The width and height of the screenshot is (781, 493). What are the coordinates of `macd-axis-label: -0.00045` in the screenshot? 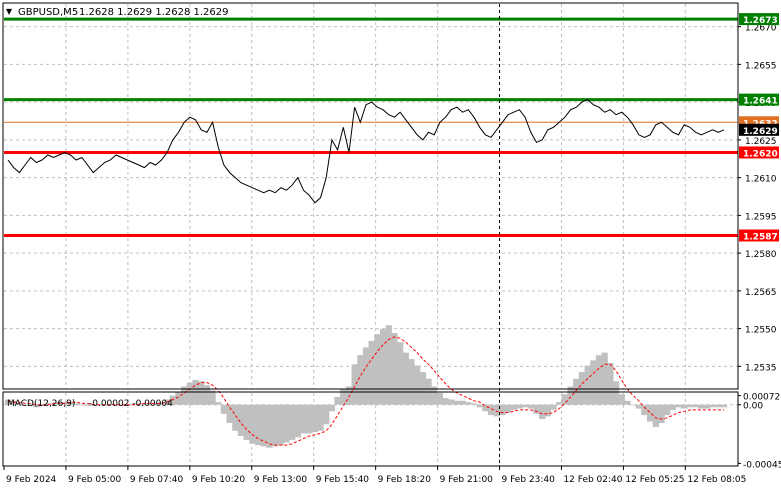 It's located at (762, 465).